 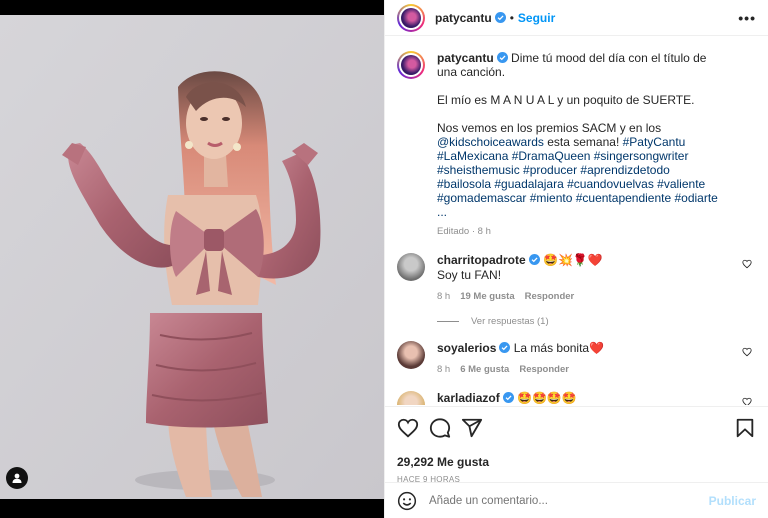 I want to click on follow-button: Seguir, so click(x=536, y=18).